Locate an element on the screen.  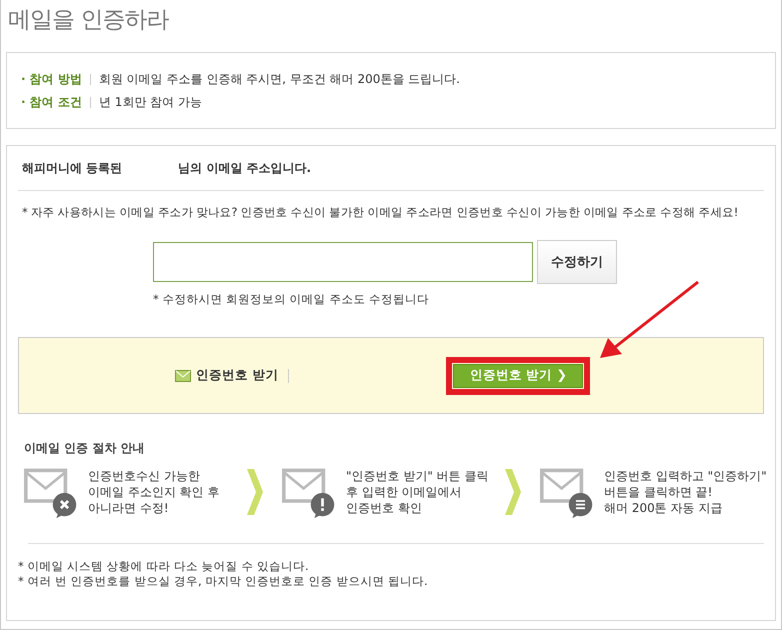
edit-button: 수정하기 is located at coordinates (577, 262).